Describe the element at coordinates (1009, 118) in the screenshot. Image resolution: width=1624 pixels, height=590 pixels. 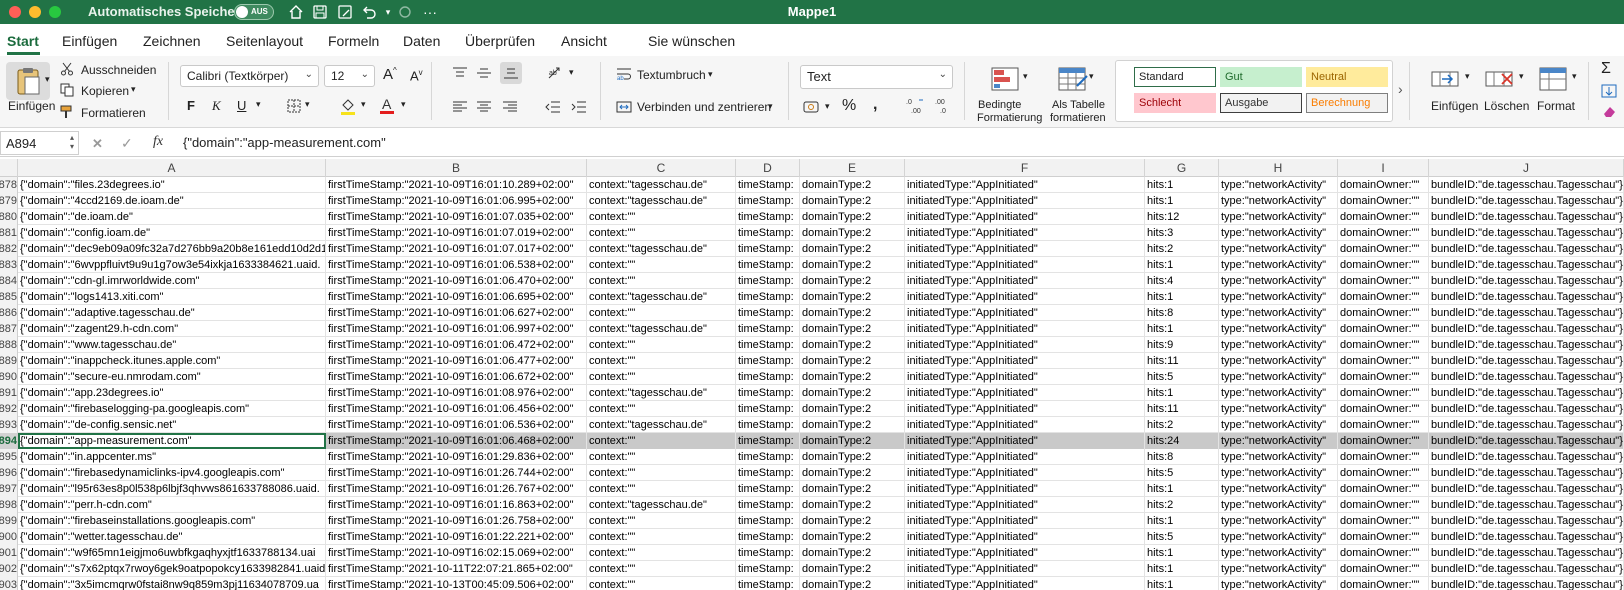
I see `conditional-formatting-label-2: Formatierung` at that location.